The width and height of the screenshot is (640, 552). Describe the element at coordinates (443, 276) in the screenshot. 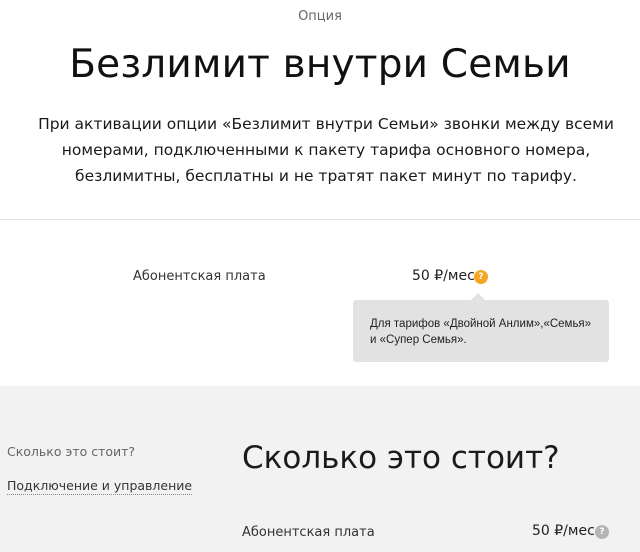

I see `fee-value: 50 ₽/мес` at that location.